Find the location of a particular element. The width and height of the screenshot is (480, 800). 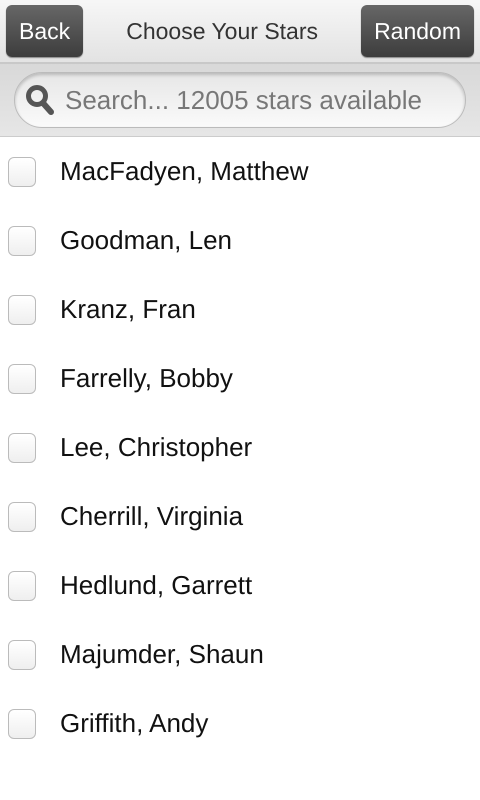

random-button: Random is located at coordinates (417, 31).